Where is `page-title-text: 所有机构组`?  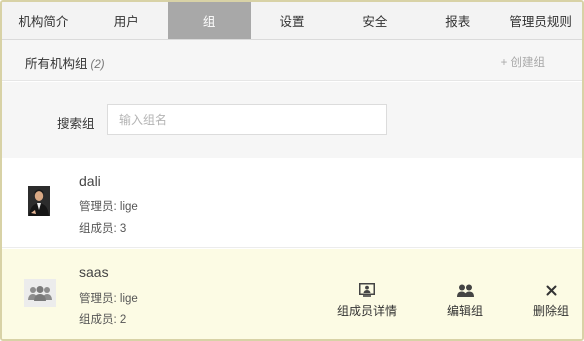
page-title-text: 所有机构组 is located at coordinates (56, 64).